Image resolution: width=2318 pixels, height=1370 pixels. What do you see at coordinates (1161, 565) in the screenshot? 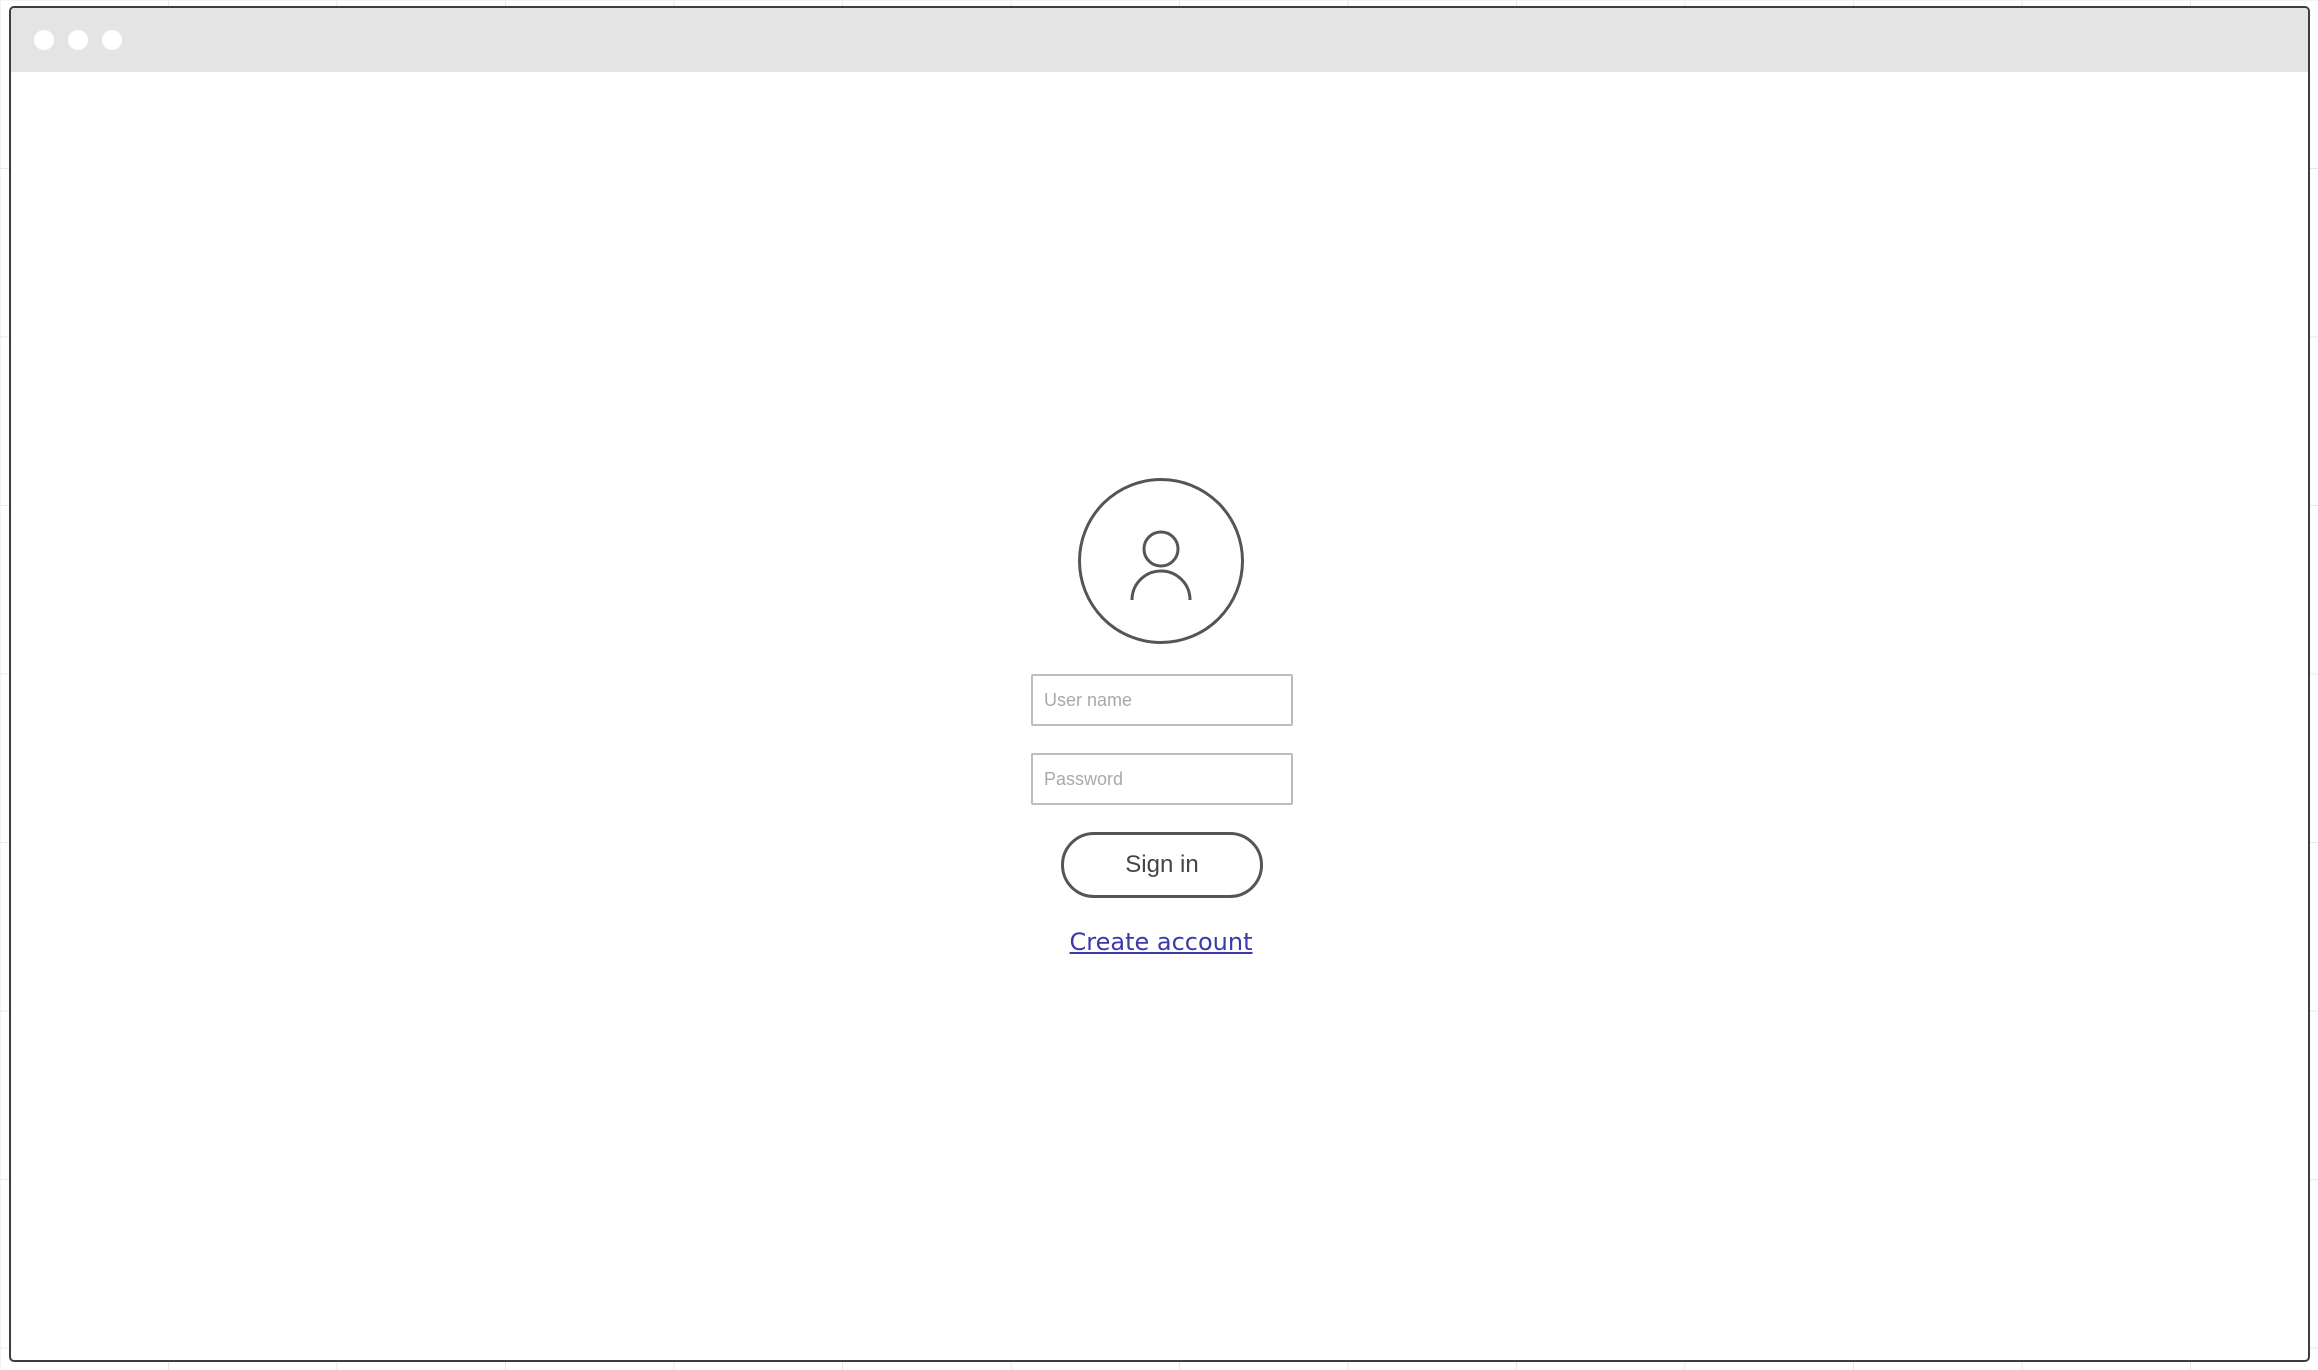
I see `user-icon` at bounding box center [1161, 565].